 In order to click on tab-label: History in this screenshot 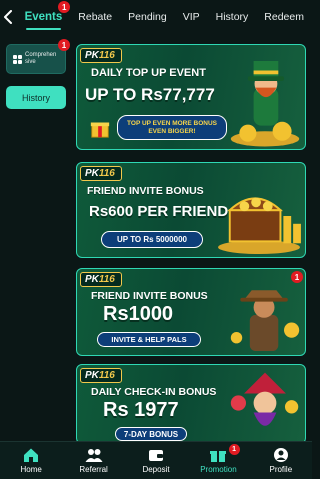, I will do `click(232, 17)`.